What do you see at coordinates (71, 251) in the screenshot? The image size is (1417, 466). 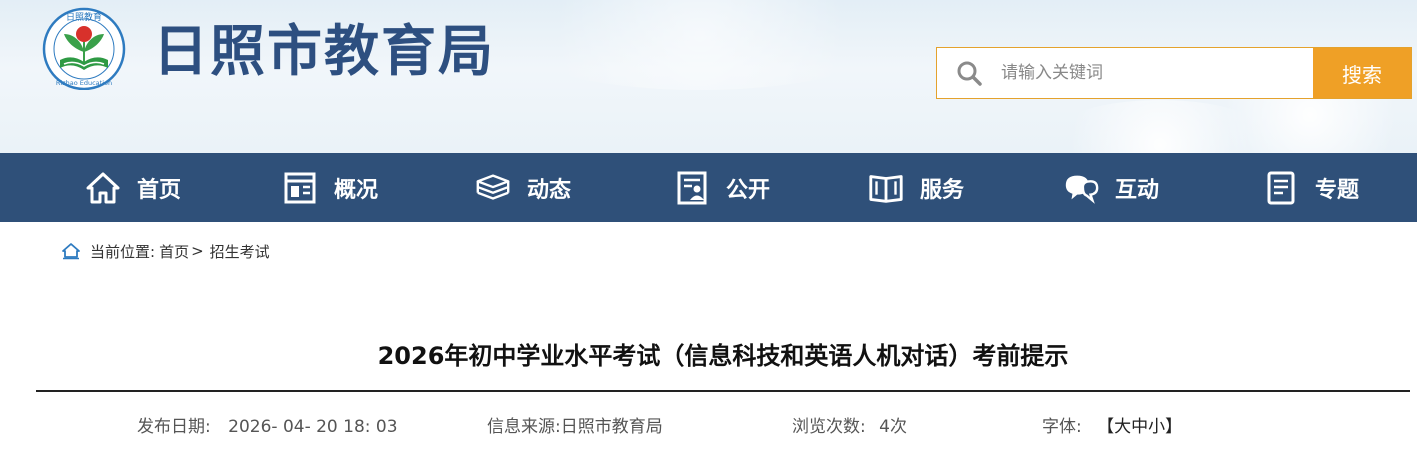 I see `breadcrumb-home-icon` at bounding box center [71, 251].